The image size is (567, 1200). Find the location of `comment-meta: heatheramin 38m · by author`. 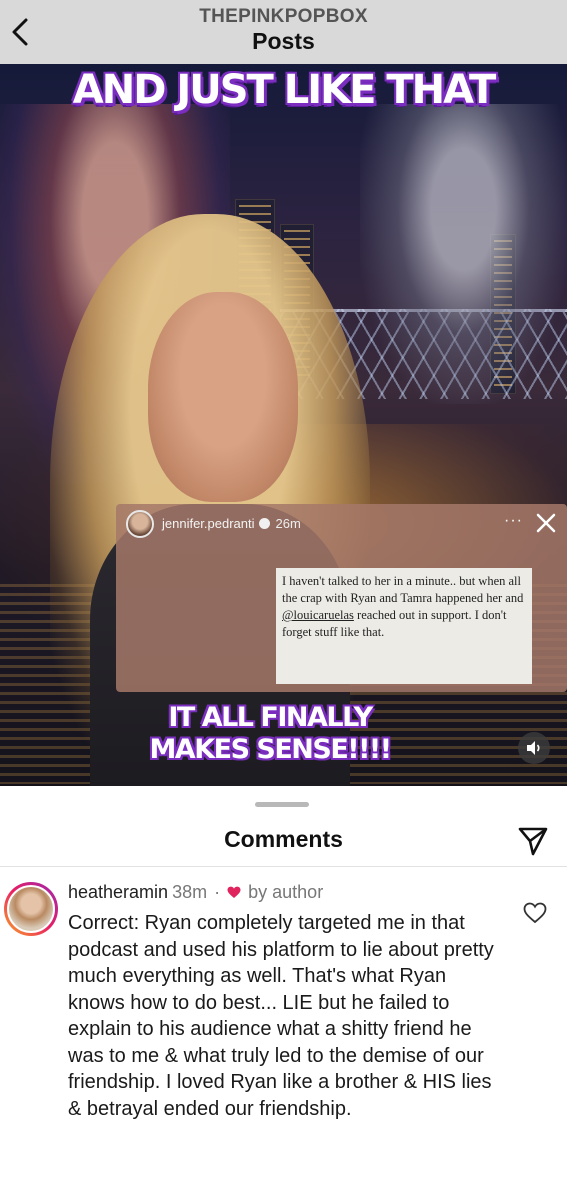

comment-meta: heatheramin 38m · by author is located at coordinates (195, 892).